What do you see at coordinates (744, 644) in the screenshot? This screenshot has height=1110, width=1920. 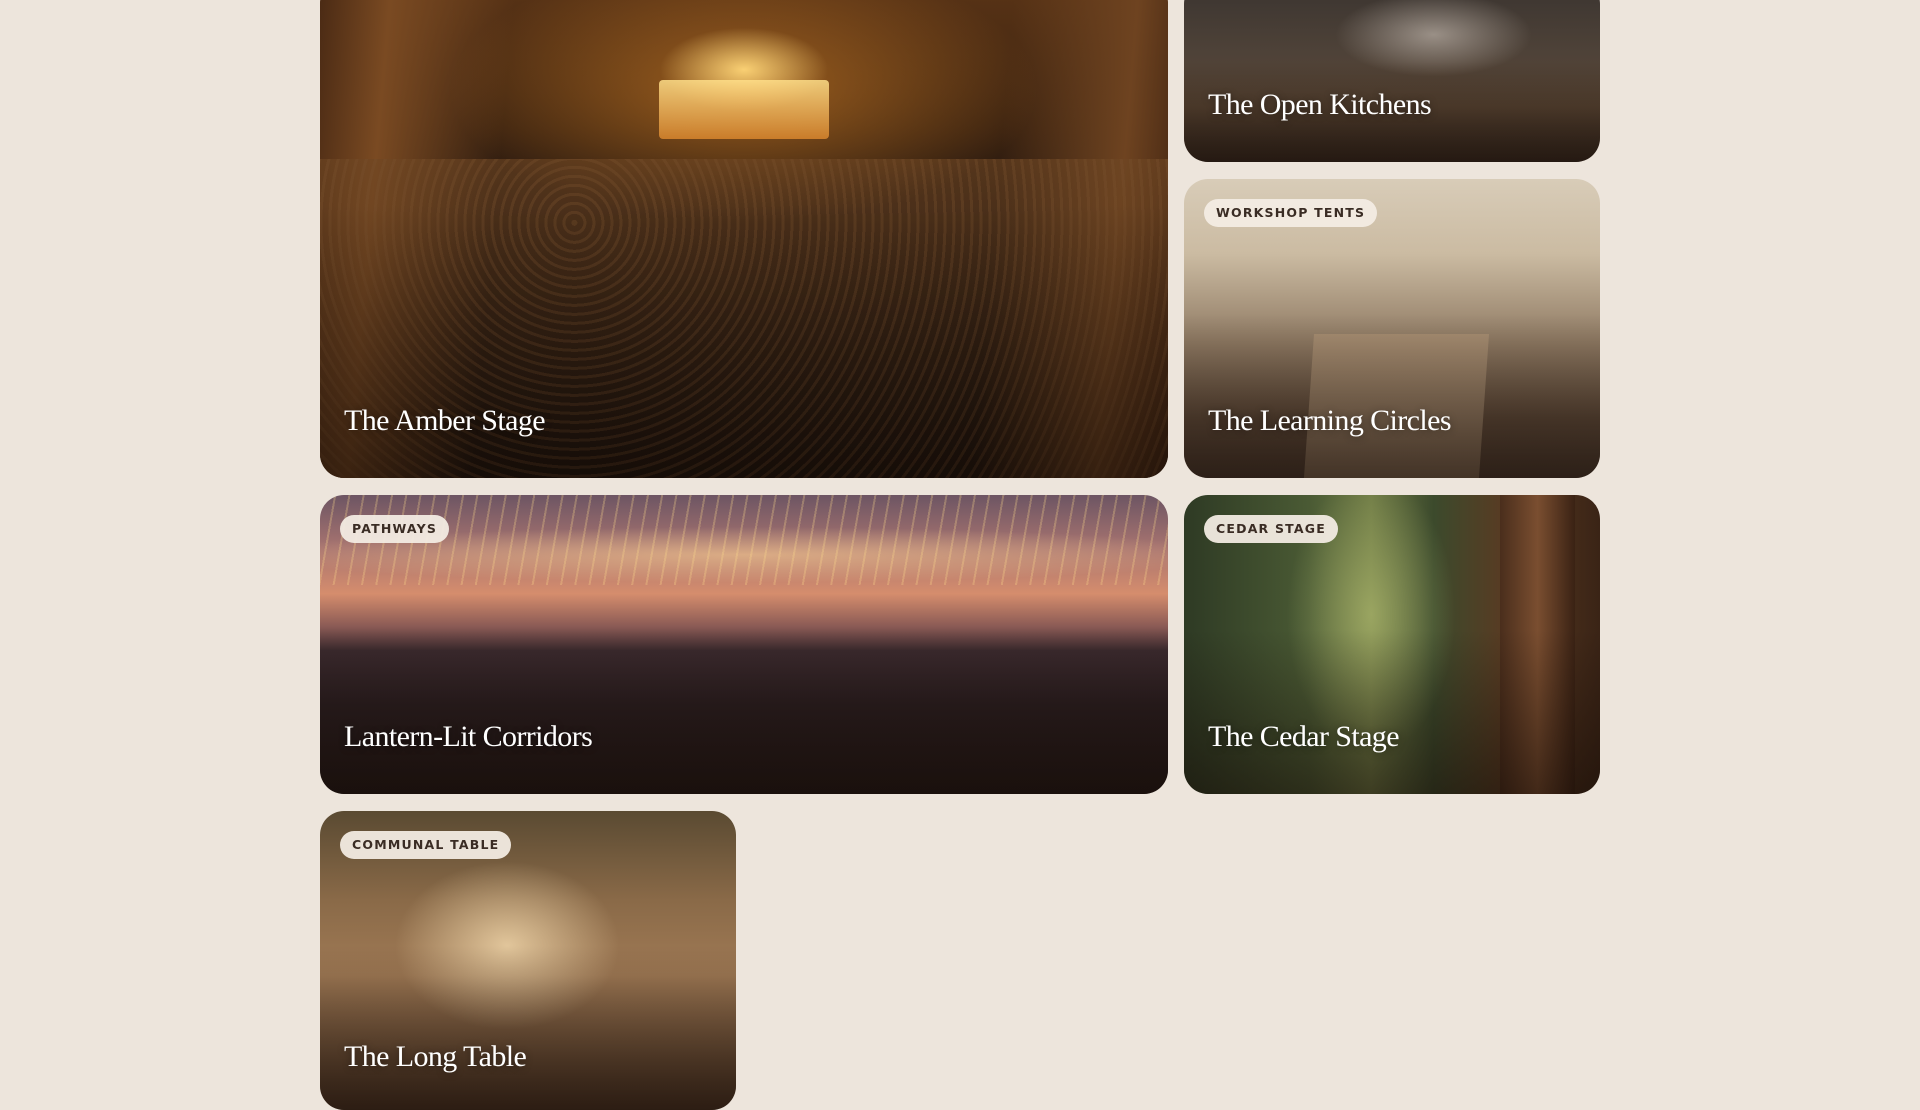 I see `venue-card-lantern-lit-corridors: PATHWAYS Lantern-Lit Corridors` at bounding box center [744, 644].